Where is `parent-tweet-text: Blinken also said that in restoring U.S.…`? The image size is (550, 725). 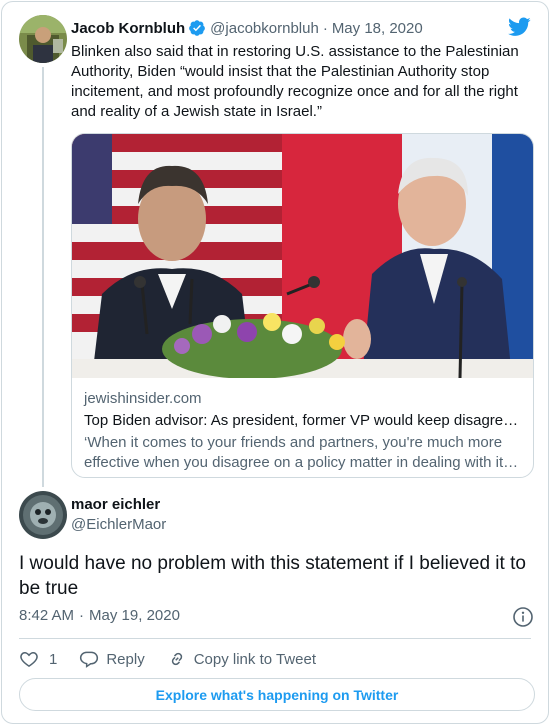
parent-tweet-text: Blinken also said that in restoring U.S.… is located at coordinates (295, 81).